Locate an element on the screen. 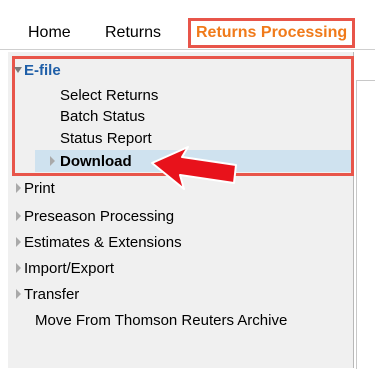 Image resolution: width=375 pixels, height=369 pixels. sidebar-item-transfer: Transfer is located at coordinates (51, 294).